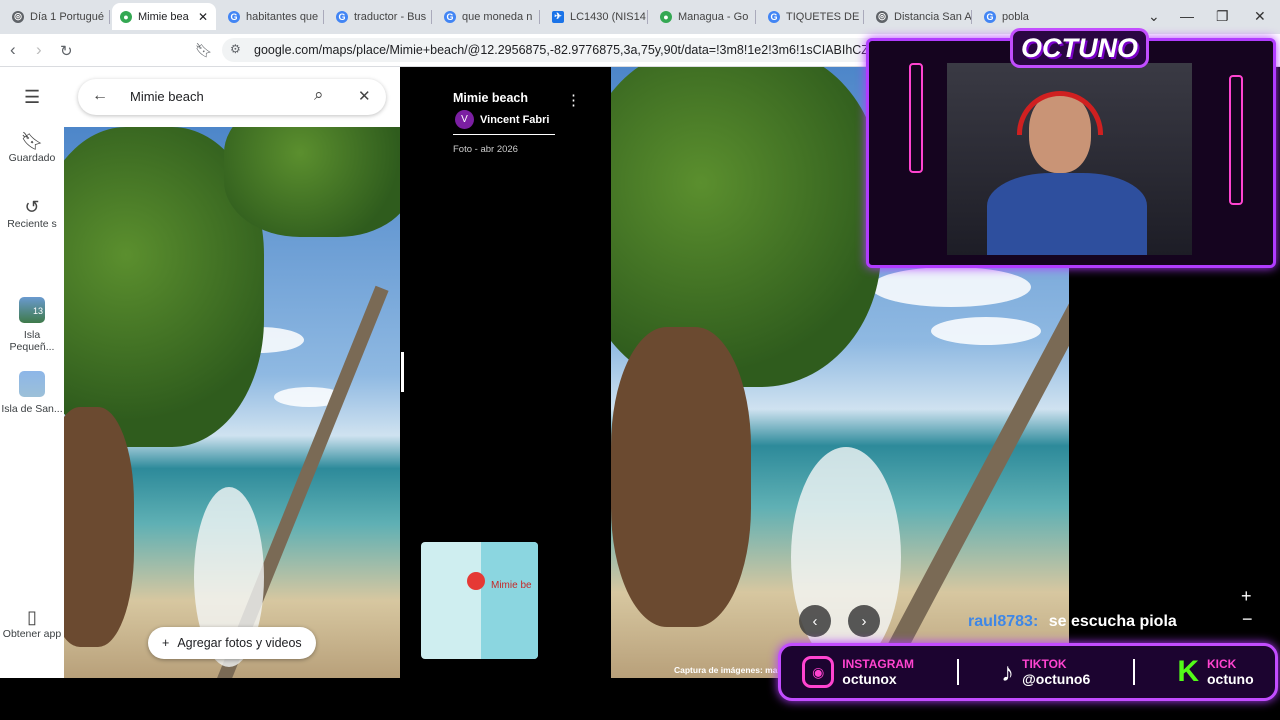 The height and width of the screenshot is (720, 1280). I want to click on menu-icon: ☰, so click(32, 97).